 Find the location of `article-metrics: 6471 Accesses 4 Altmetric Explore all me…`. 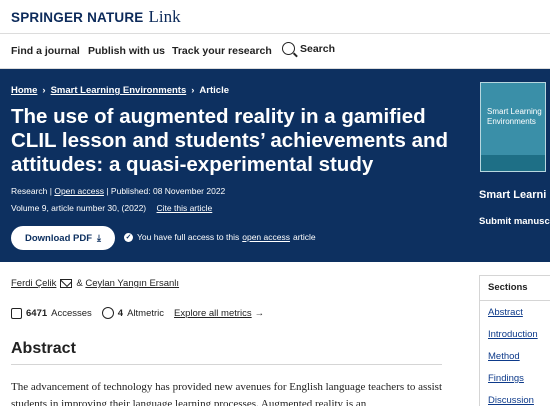

article-metrics: 6471 Accesses 4 Altmetric Explore all me… is located at coordinates (137, 313).